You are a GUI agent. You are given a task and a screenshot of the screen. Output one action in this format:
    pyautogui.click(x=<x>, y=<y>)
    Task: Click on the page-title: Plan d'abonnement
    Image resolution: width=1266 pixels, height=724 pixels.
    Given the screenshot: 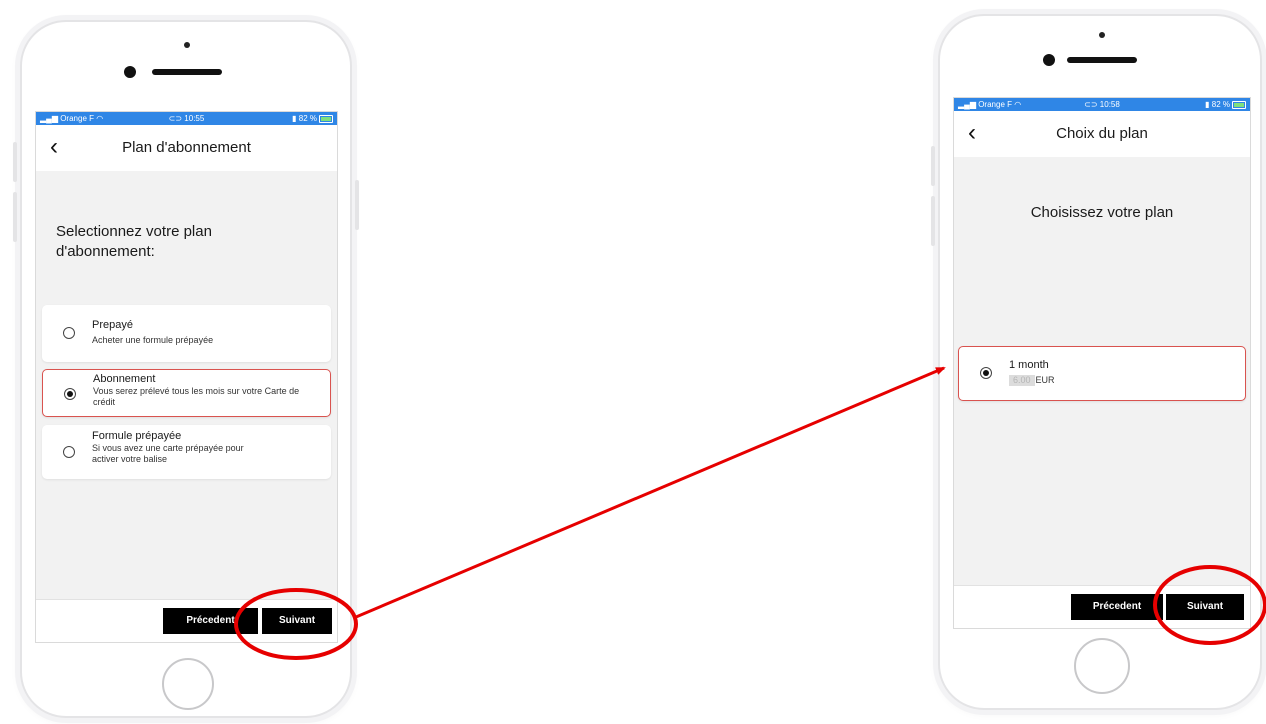 What is the action you would take?
    pyautogui.click(x=186, y=147)
    